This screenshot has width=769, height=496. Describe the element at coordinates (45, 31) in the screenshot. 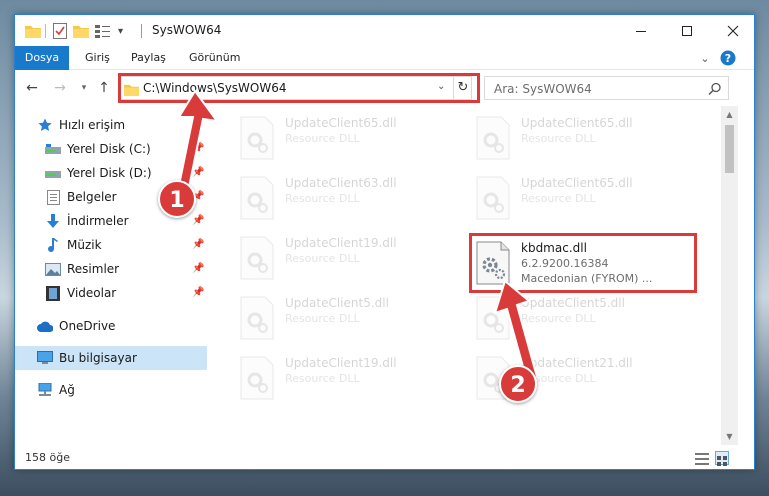

I see `qa-separator` at that location.